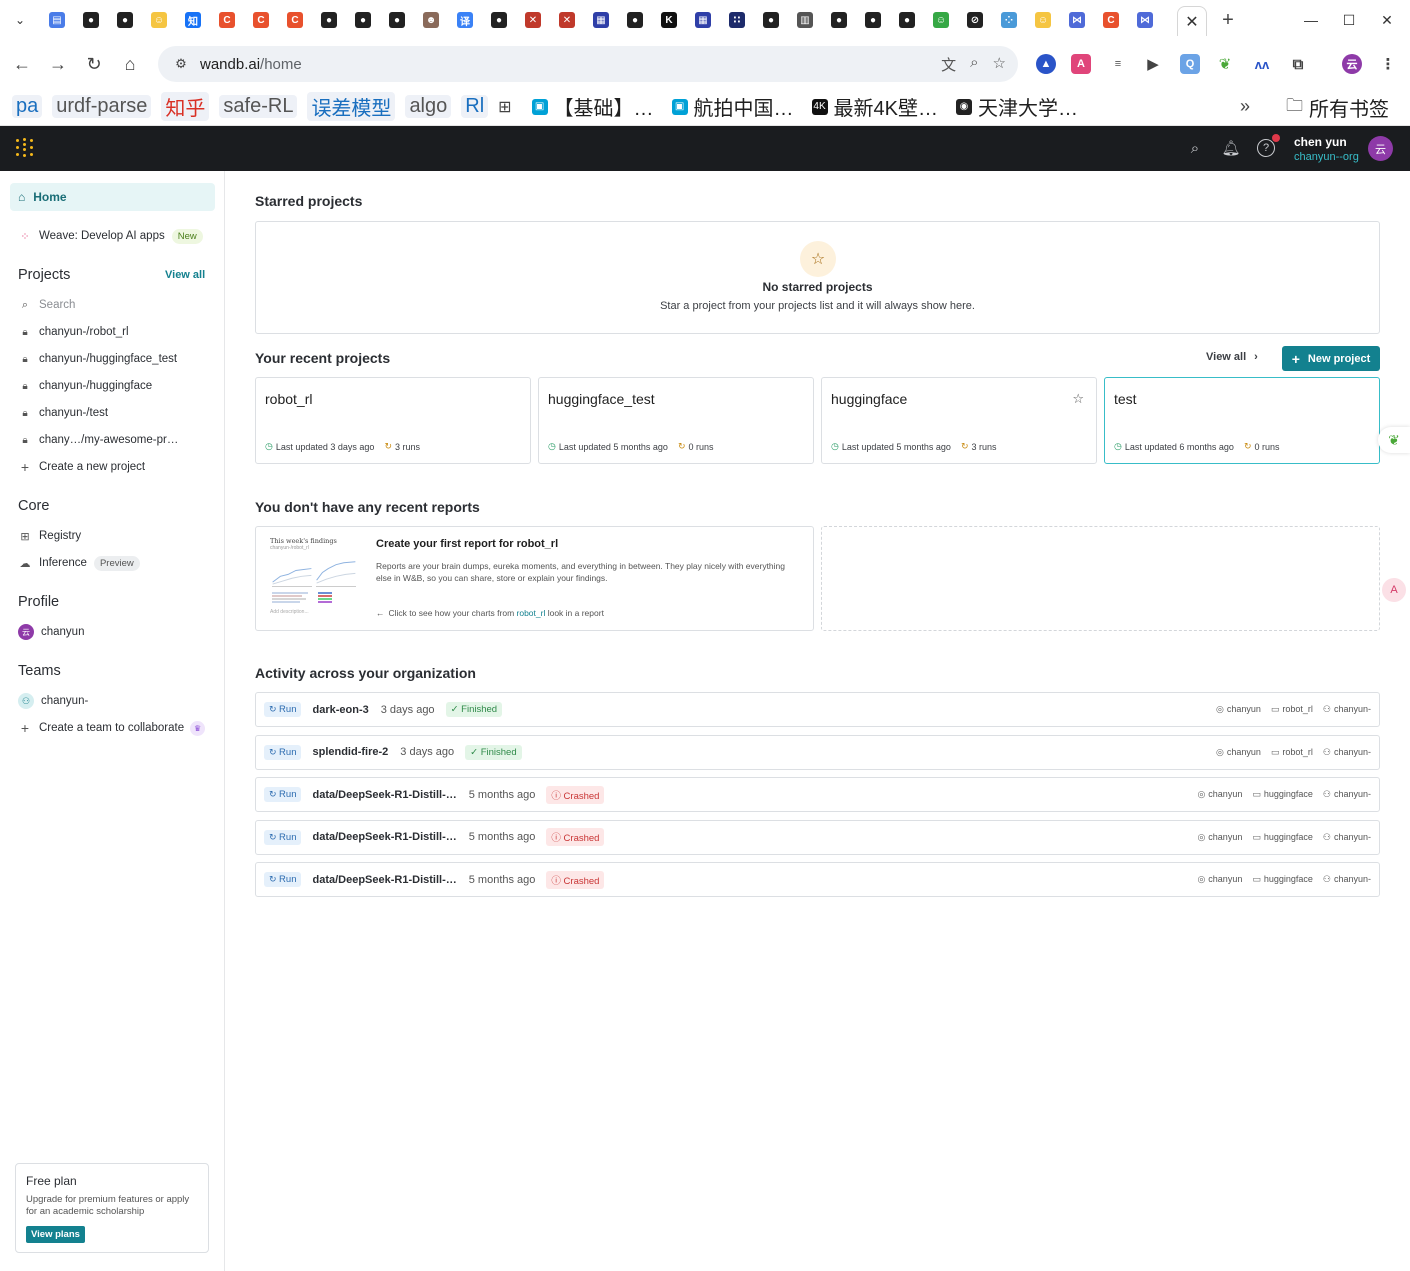 This screenshot has width=1410, height=1271. What do you see at coordinates (504, 107) in the screenshot?
I see `apps-grid-icon: ⊞` at bounding box center [504, 107].